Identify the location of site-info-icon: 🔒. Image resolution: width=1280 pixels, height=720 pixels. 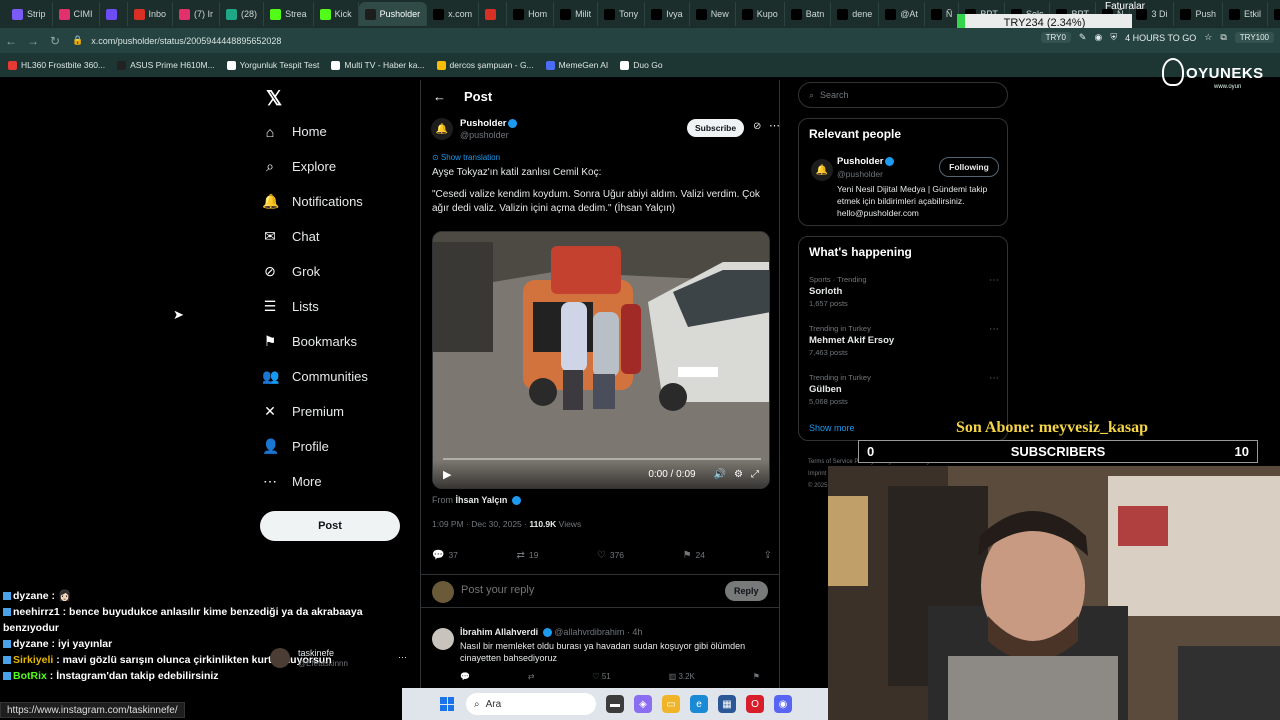
(77, 40).